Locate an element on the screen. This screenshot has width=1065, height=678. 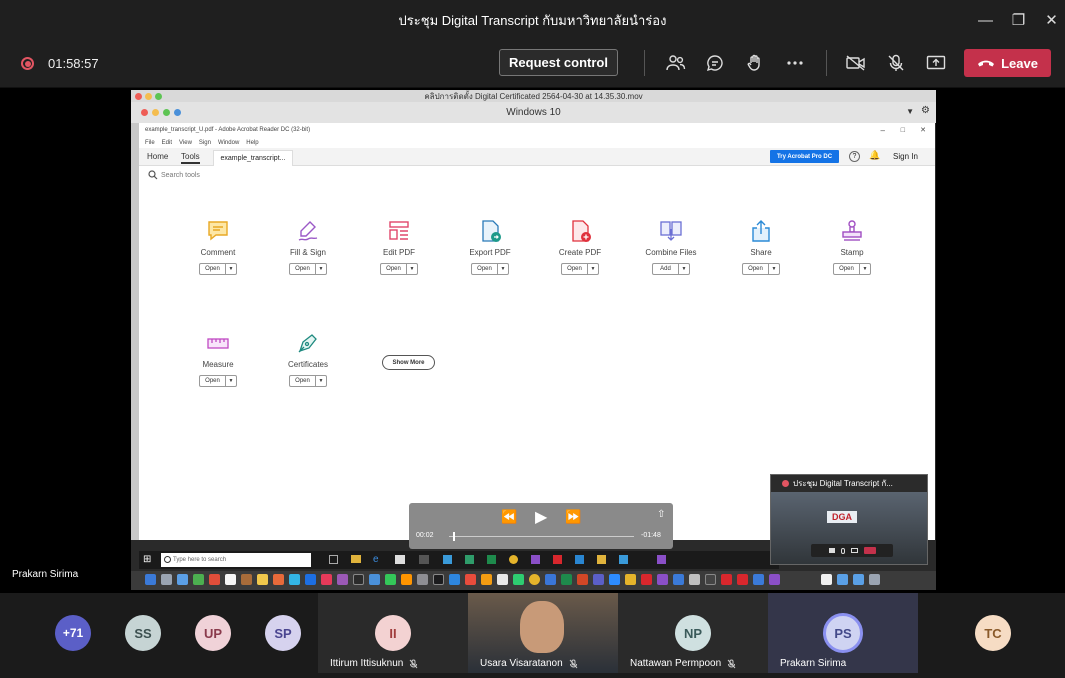
video-progress-knob is located at coordinates (453, 536).